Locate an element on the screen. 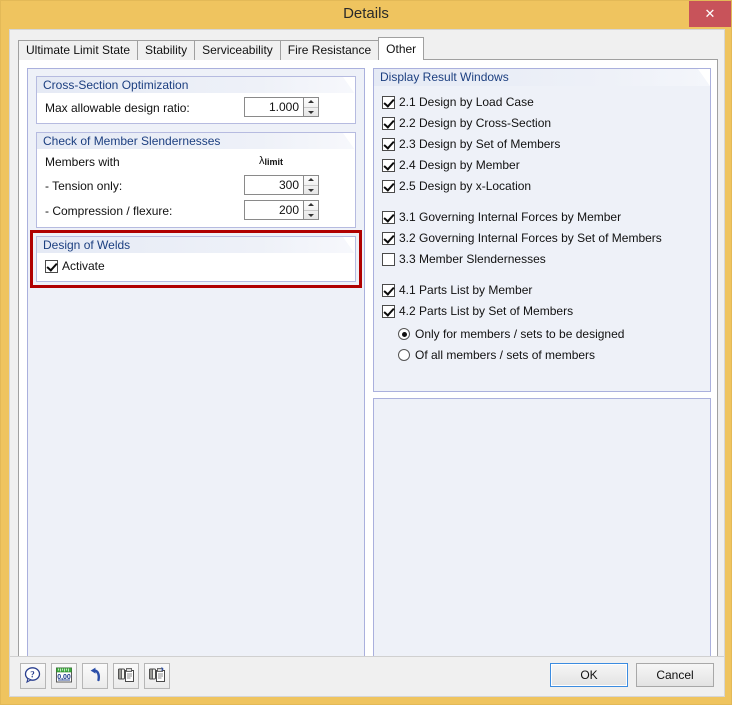 This screenshot has width=732, height=705. group-design-of-welds: Design of Welds Activate is located at coordinates (196, 259).